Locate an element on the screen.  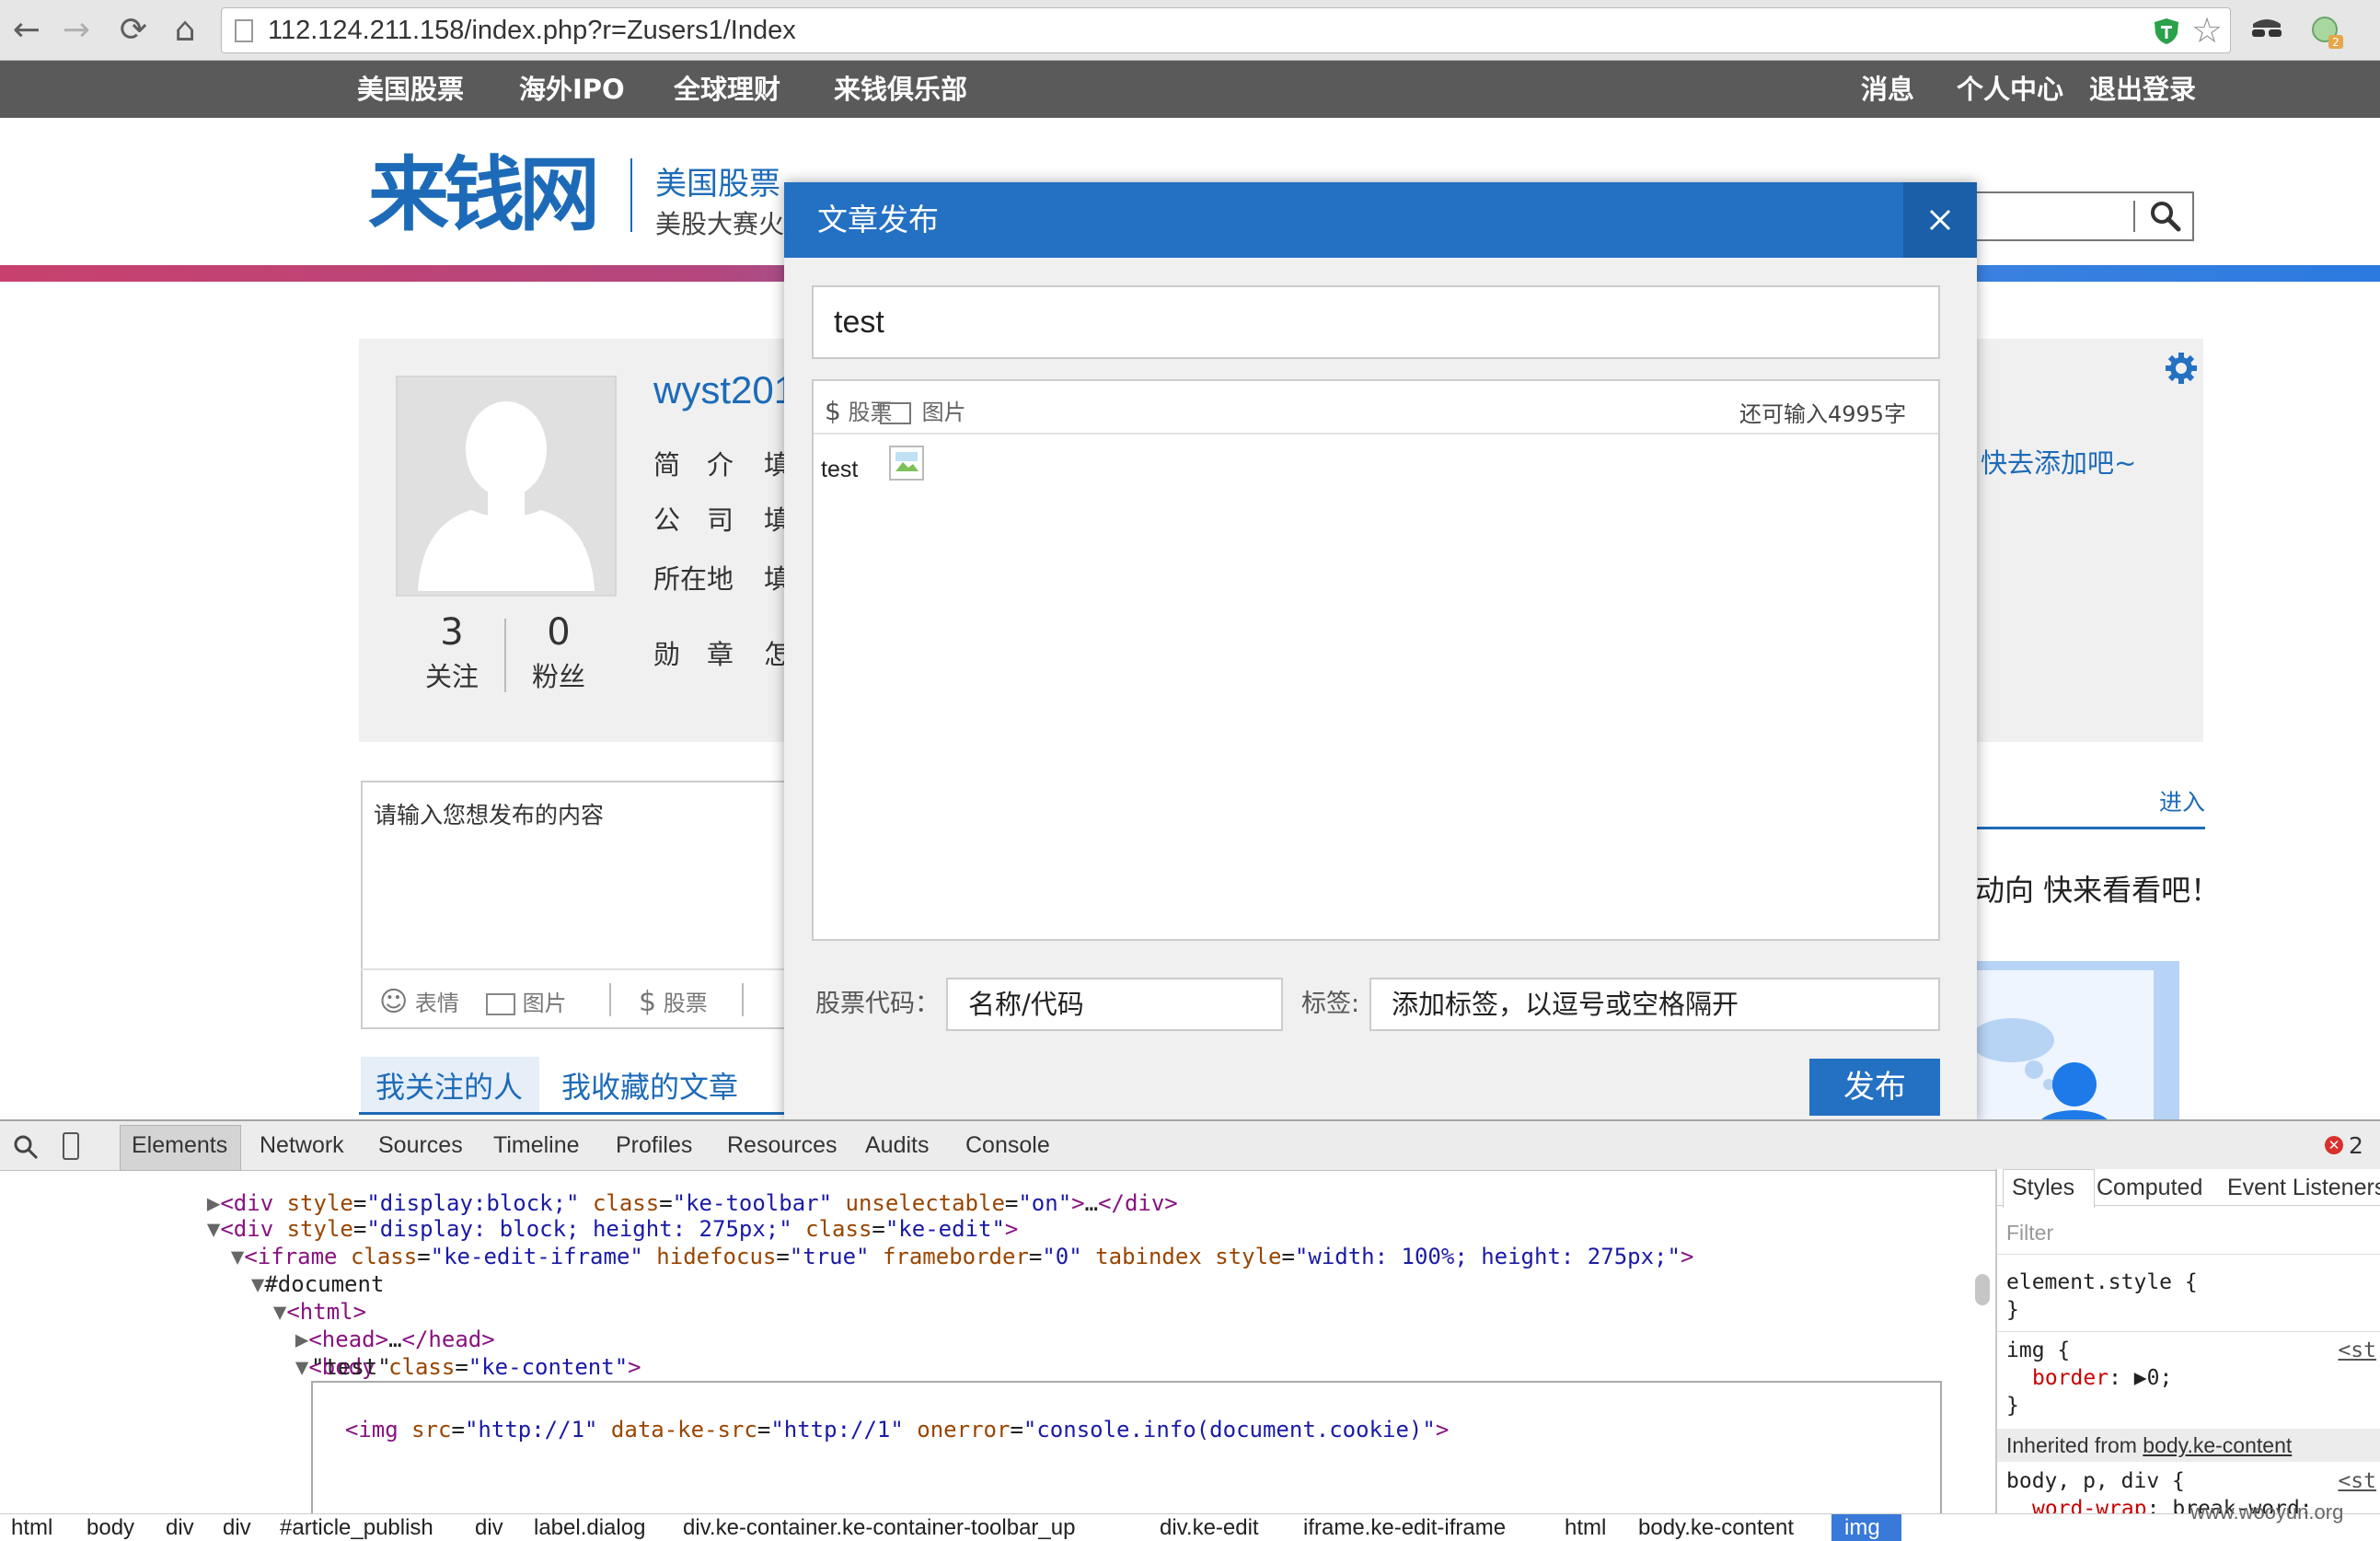
img-rule-source-link: <st is located at coordinates (2357, 1350).